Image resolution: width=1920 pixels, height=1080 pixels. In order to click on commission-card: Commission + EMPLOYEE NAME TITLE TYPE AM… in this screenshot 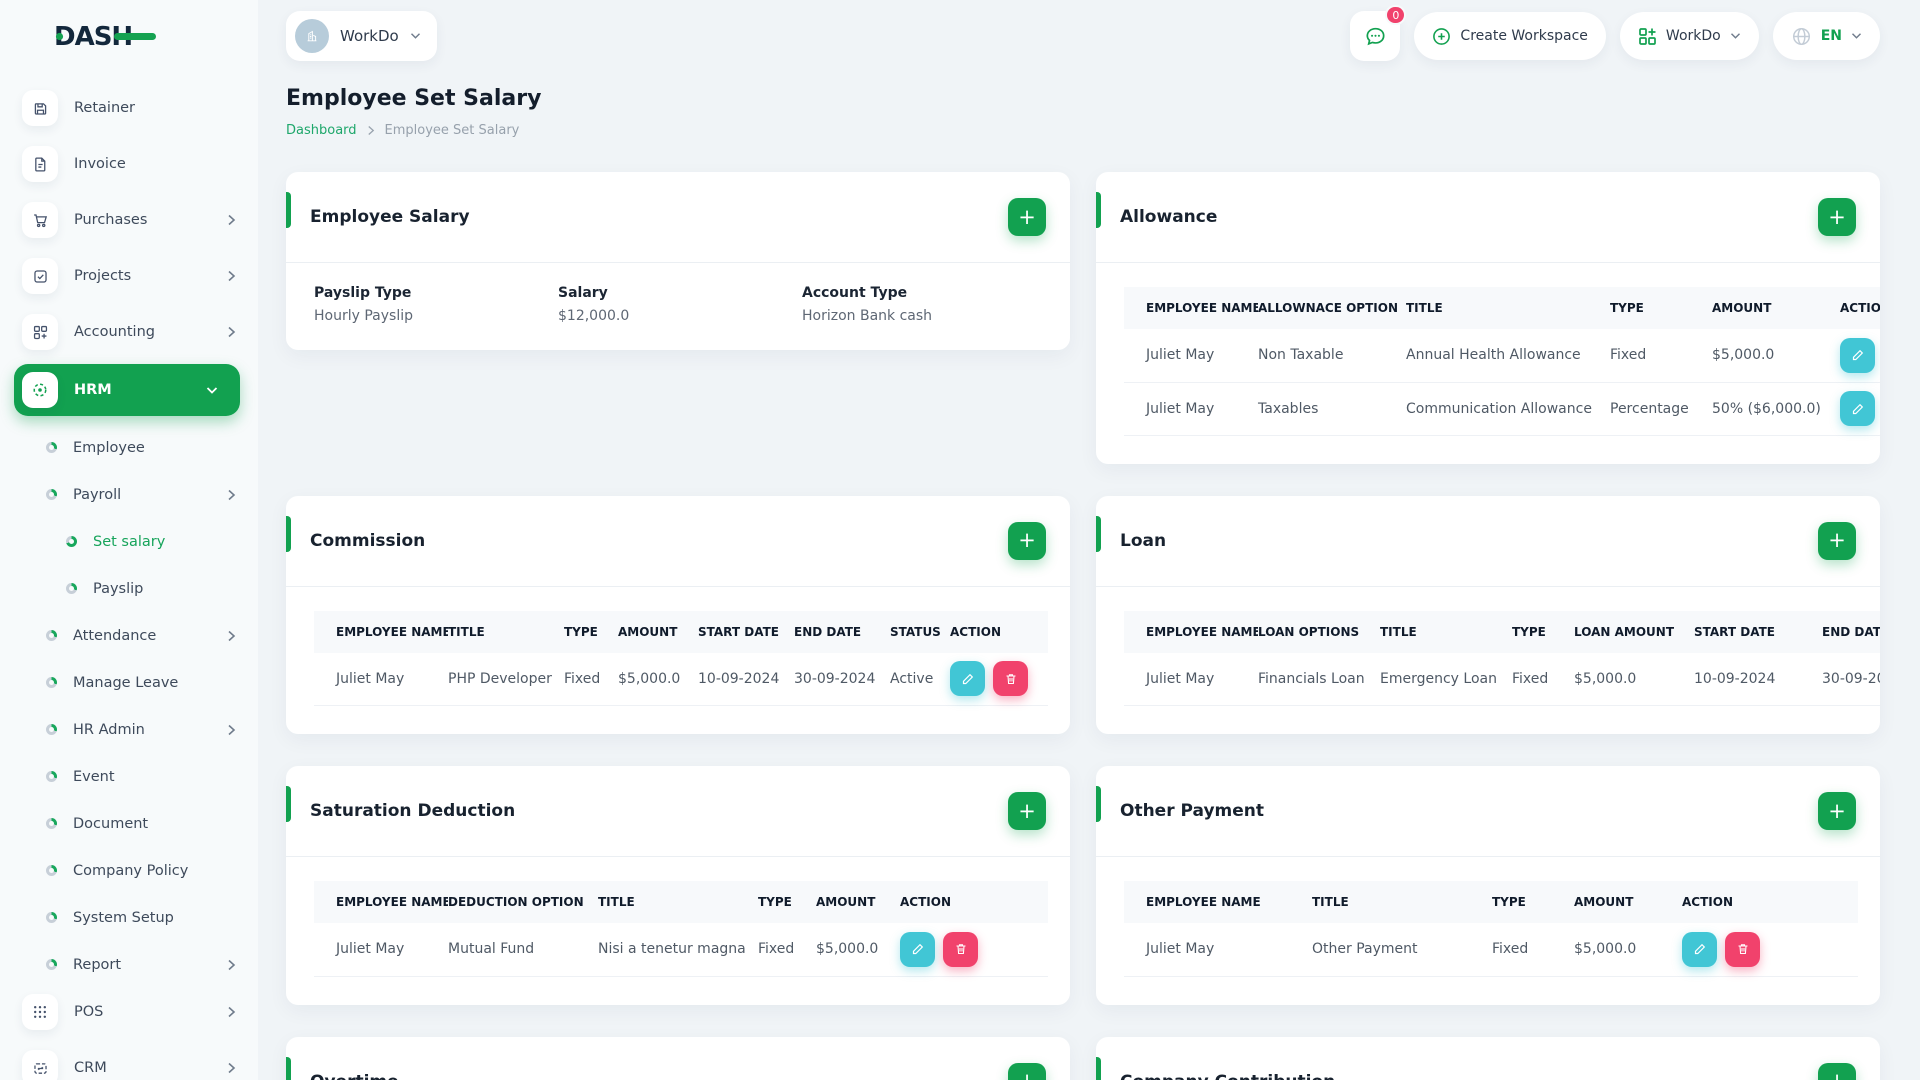, I will do `click(678, 614)`.